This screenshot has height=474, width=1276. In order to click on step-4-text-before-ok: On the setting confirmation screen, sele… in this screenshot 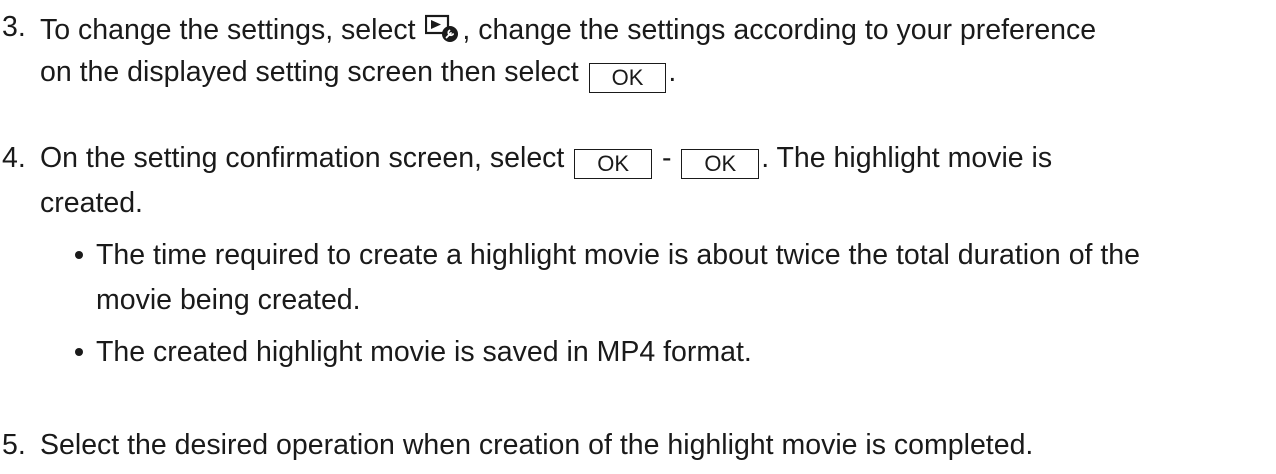, I will do `click(306, 158)`.